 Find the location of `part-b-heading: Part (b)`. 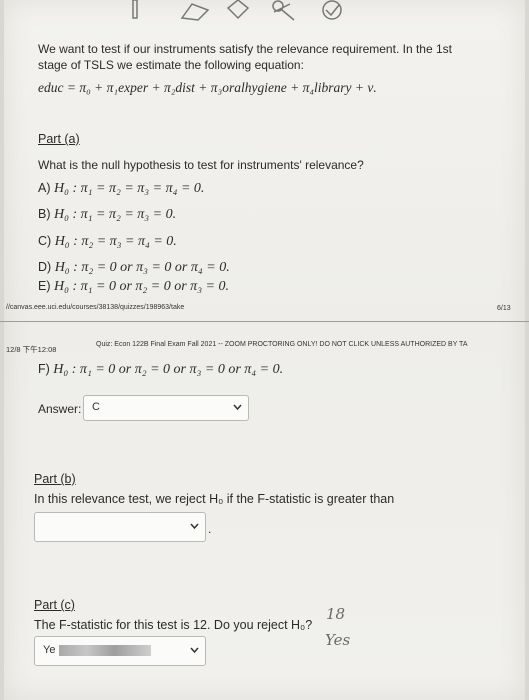

part-b-heading: Part (b) is located at coordinates (55, 479).